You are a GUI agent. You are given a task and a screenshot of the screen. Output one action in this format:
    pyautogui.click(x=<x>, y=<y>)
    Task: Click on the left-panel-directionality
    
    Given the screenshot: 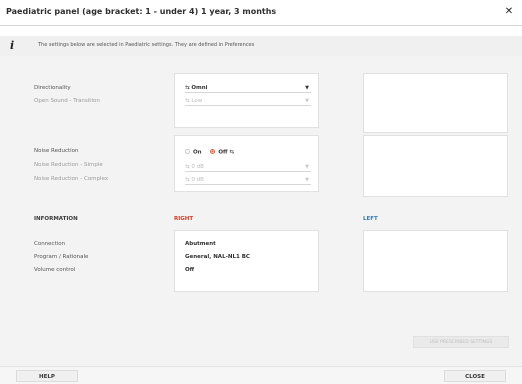 What is the action you would take?
    pyautogui.click(x=435, y=103)
    